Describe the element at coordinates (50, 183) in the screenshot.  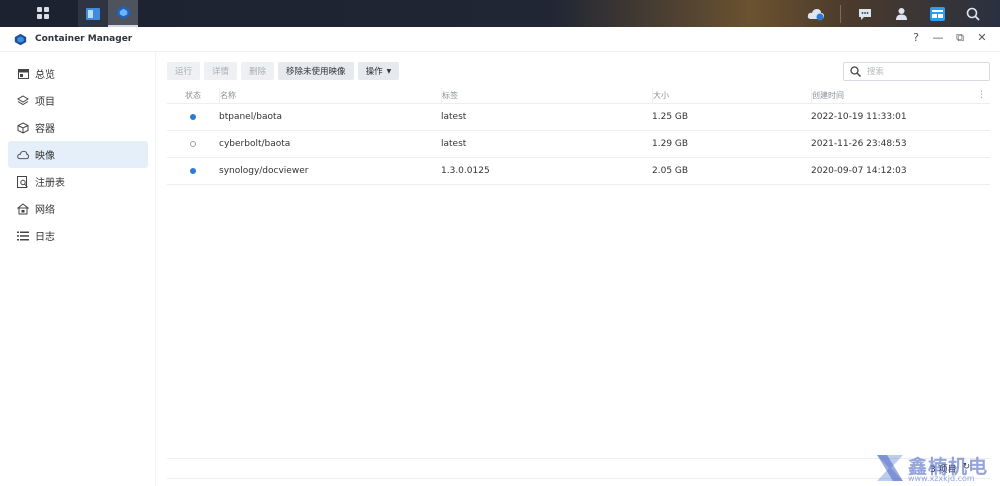
I see `sidebar-item-label: 注册表` at that location.